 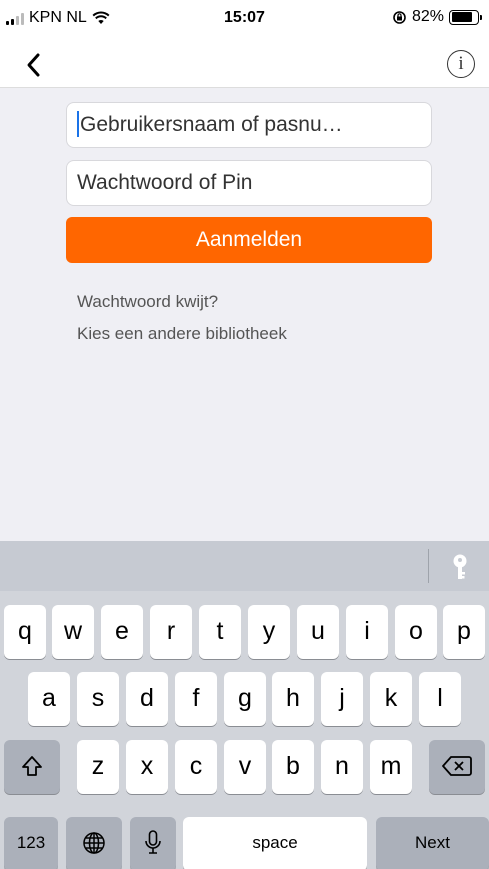 What do you see at coordinates (196, 699) in the screenshot?
I see `key-f: f` at bounding box center [196, 699].